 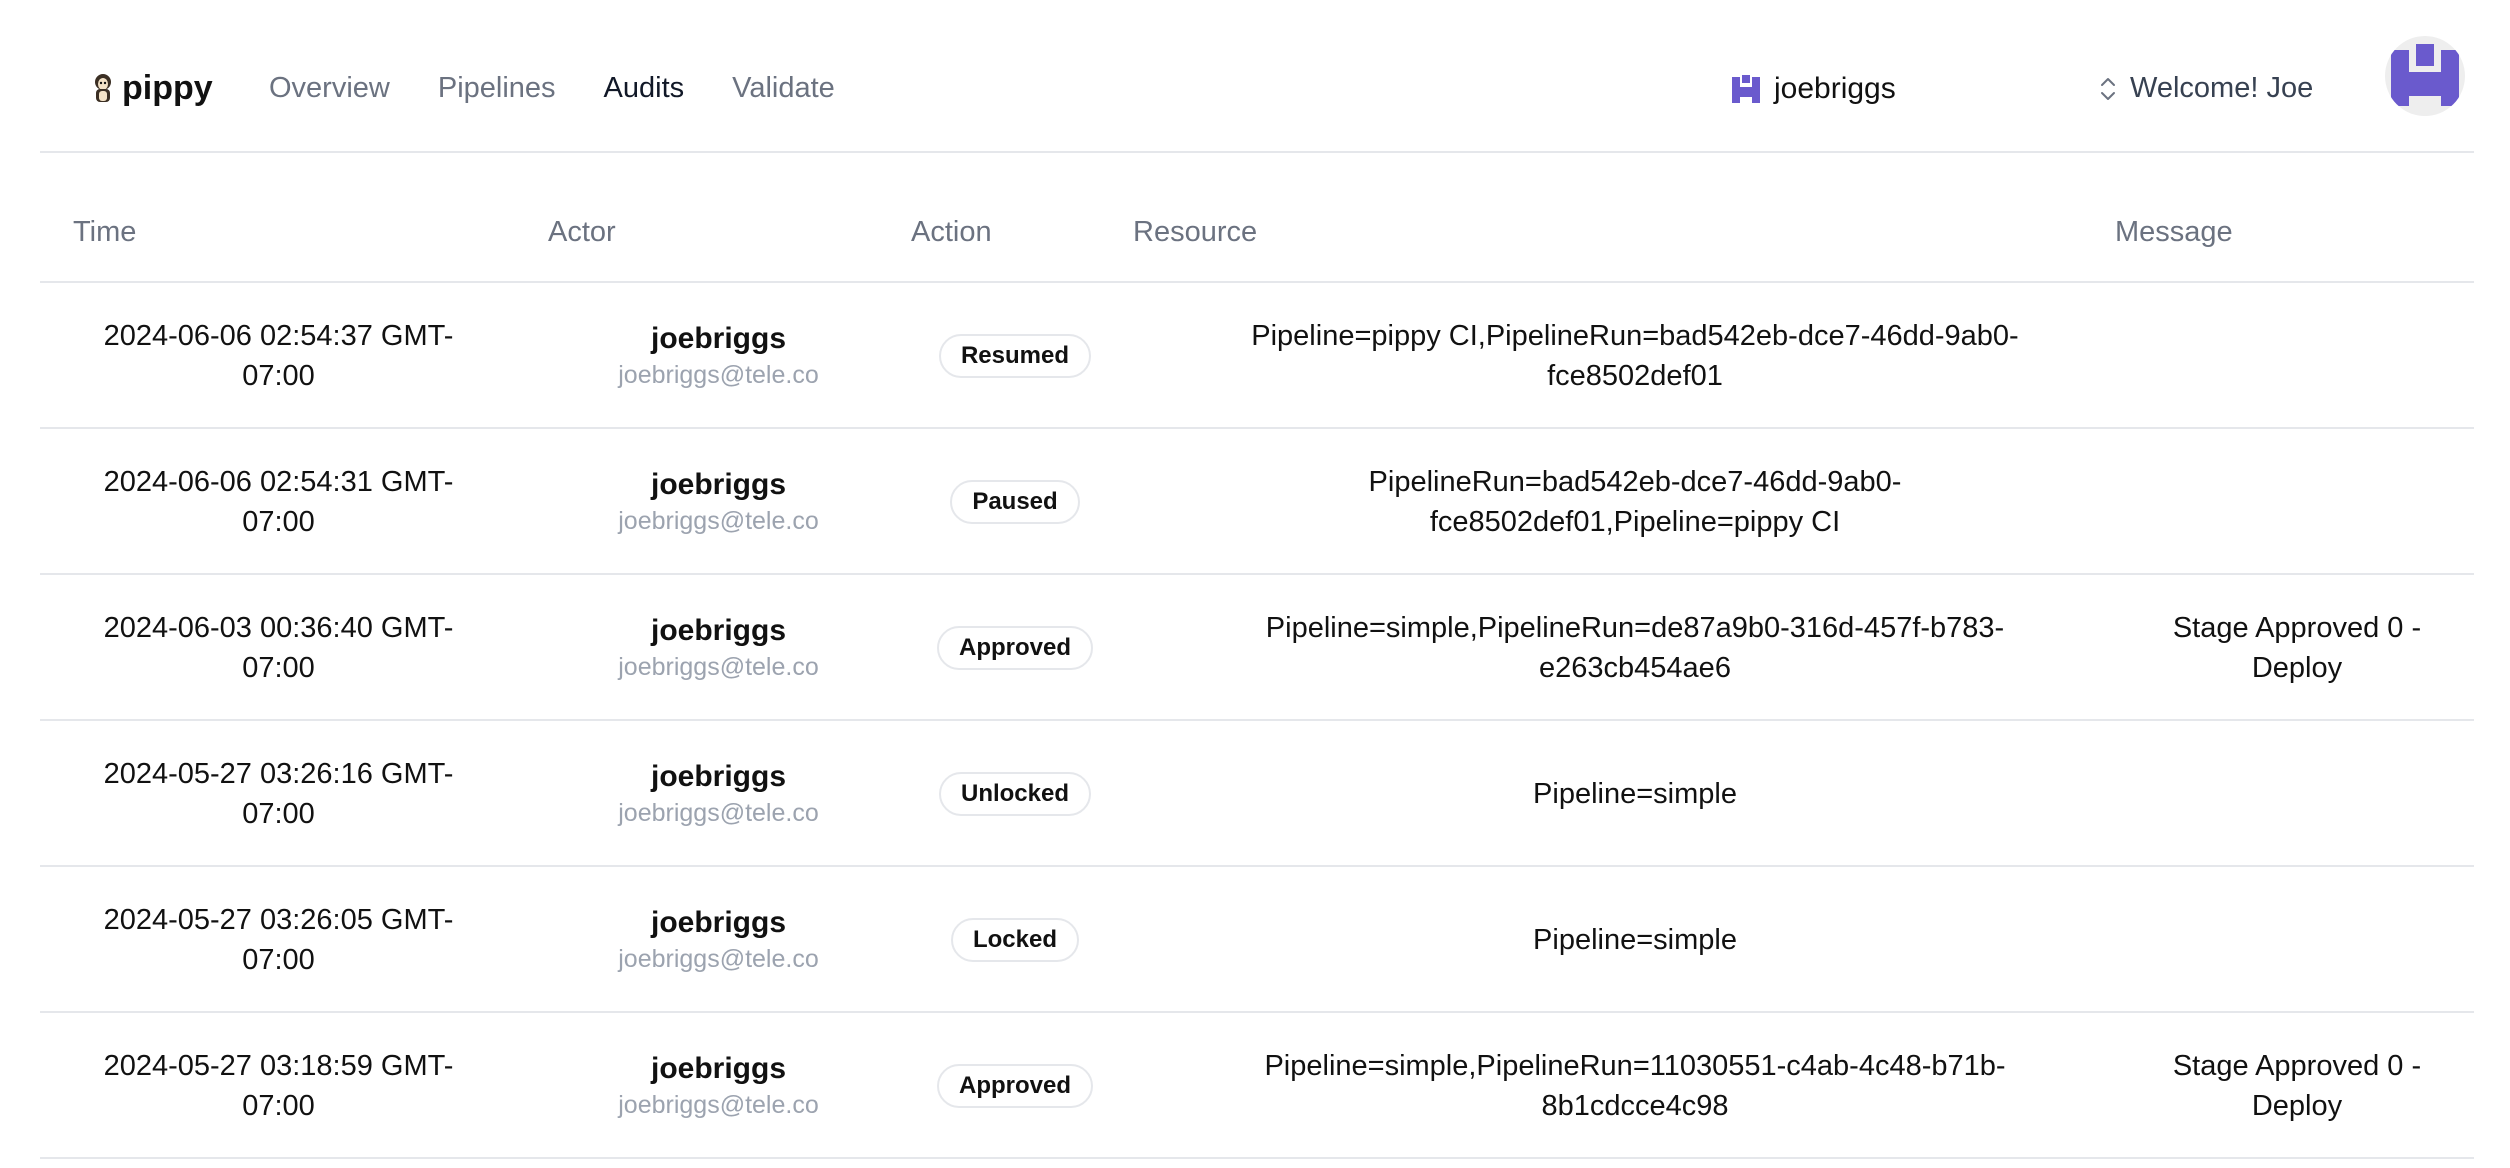 I want to click on user-avatar, so click(x=2425, y=76).